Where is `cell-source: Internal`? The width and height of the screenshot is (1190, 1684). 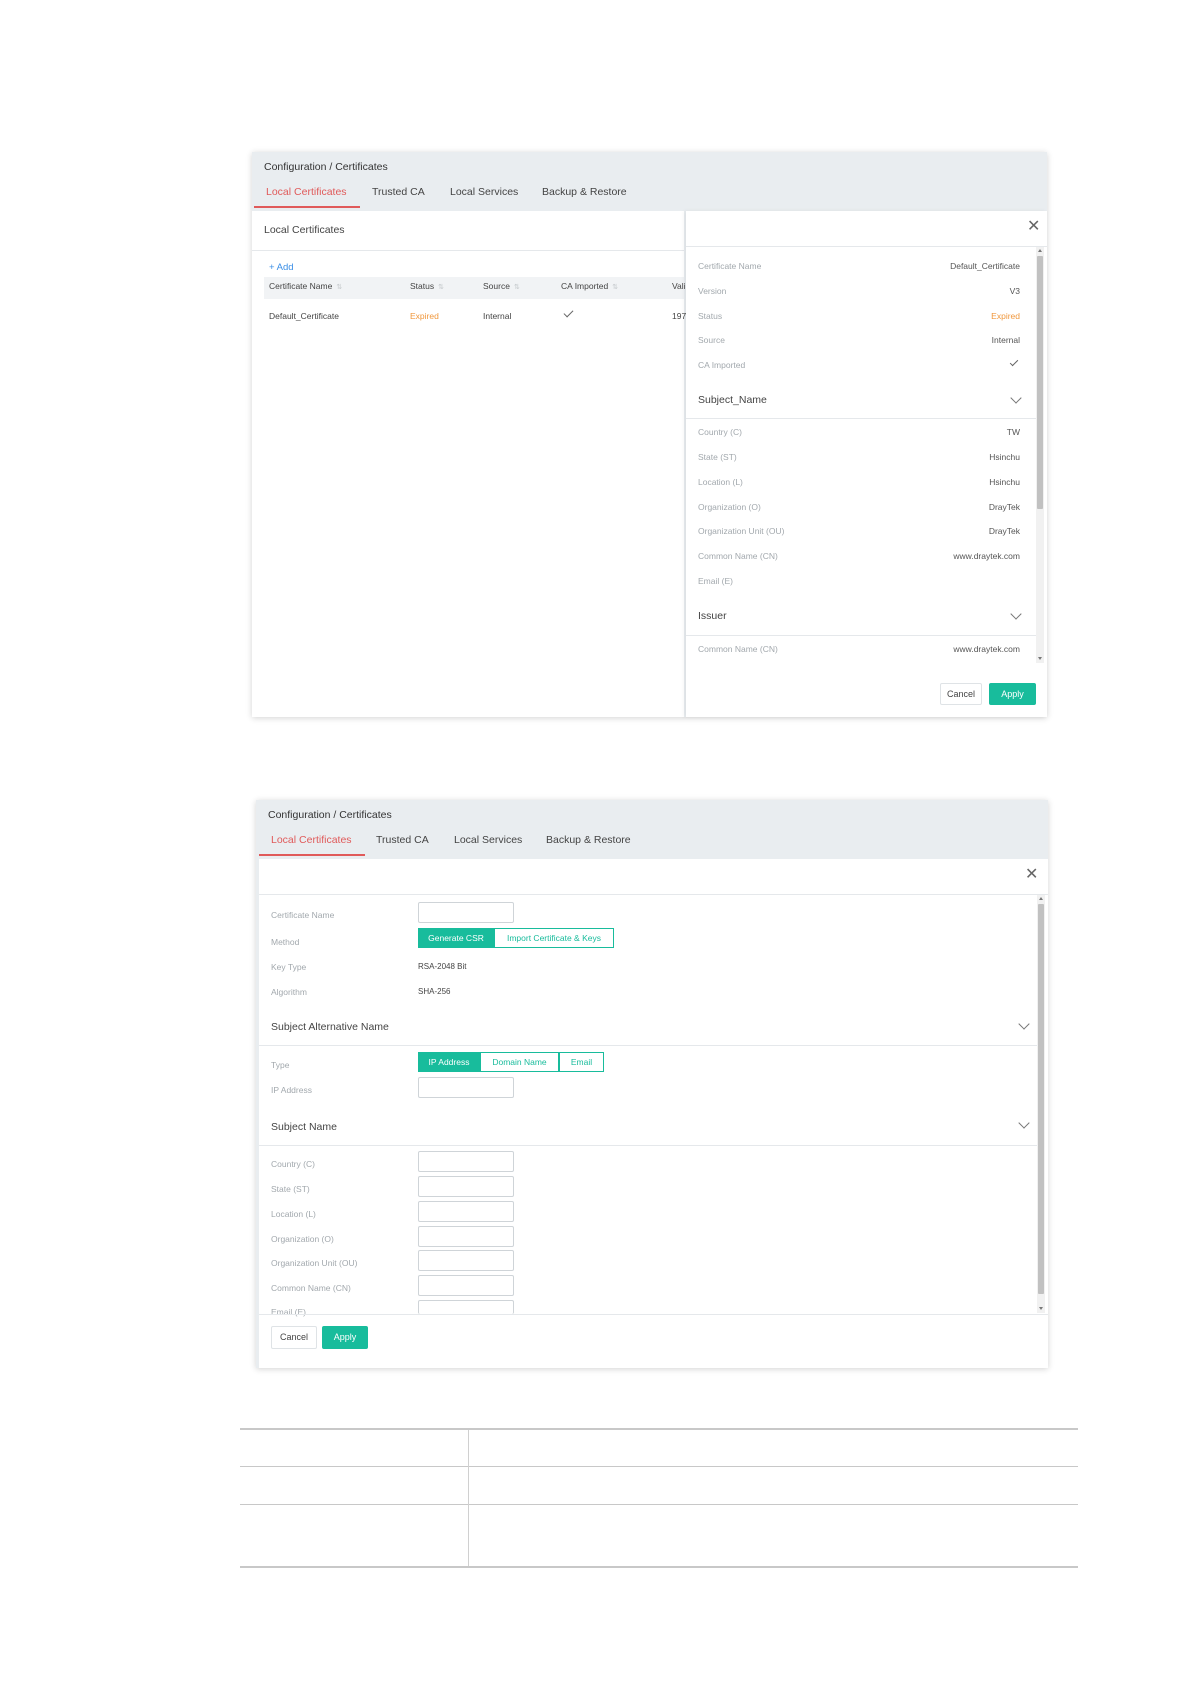
cell-source: Internal is located at coordinates (497, 316).